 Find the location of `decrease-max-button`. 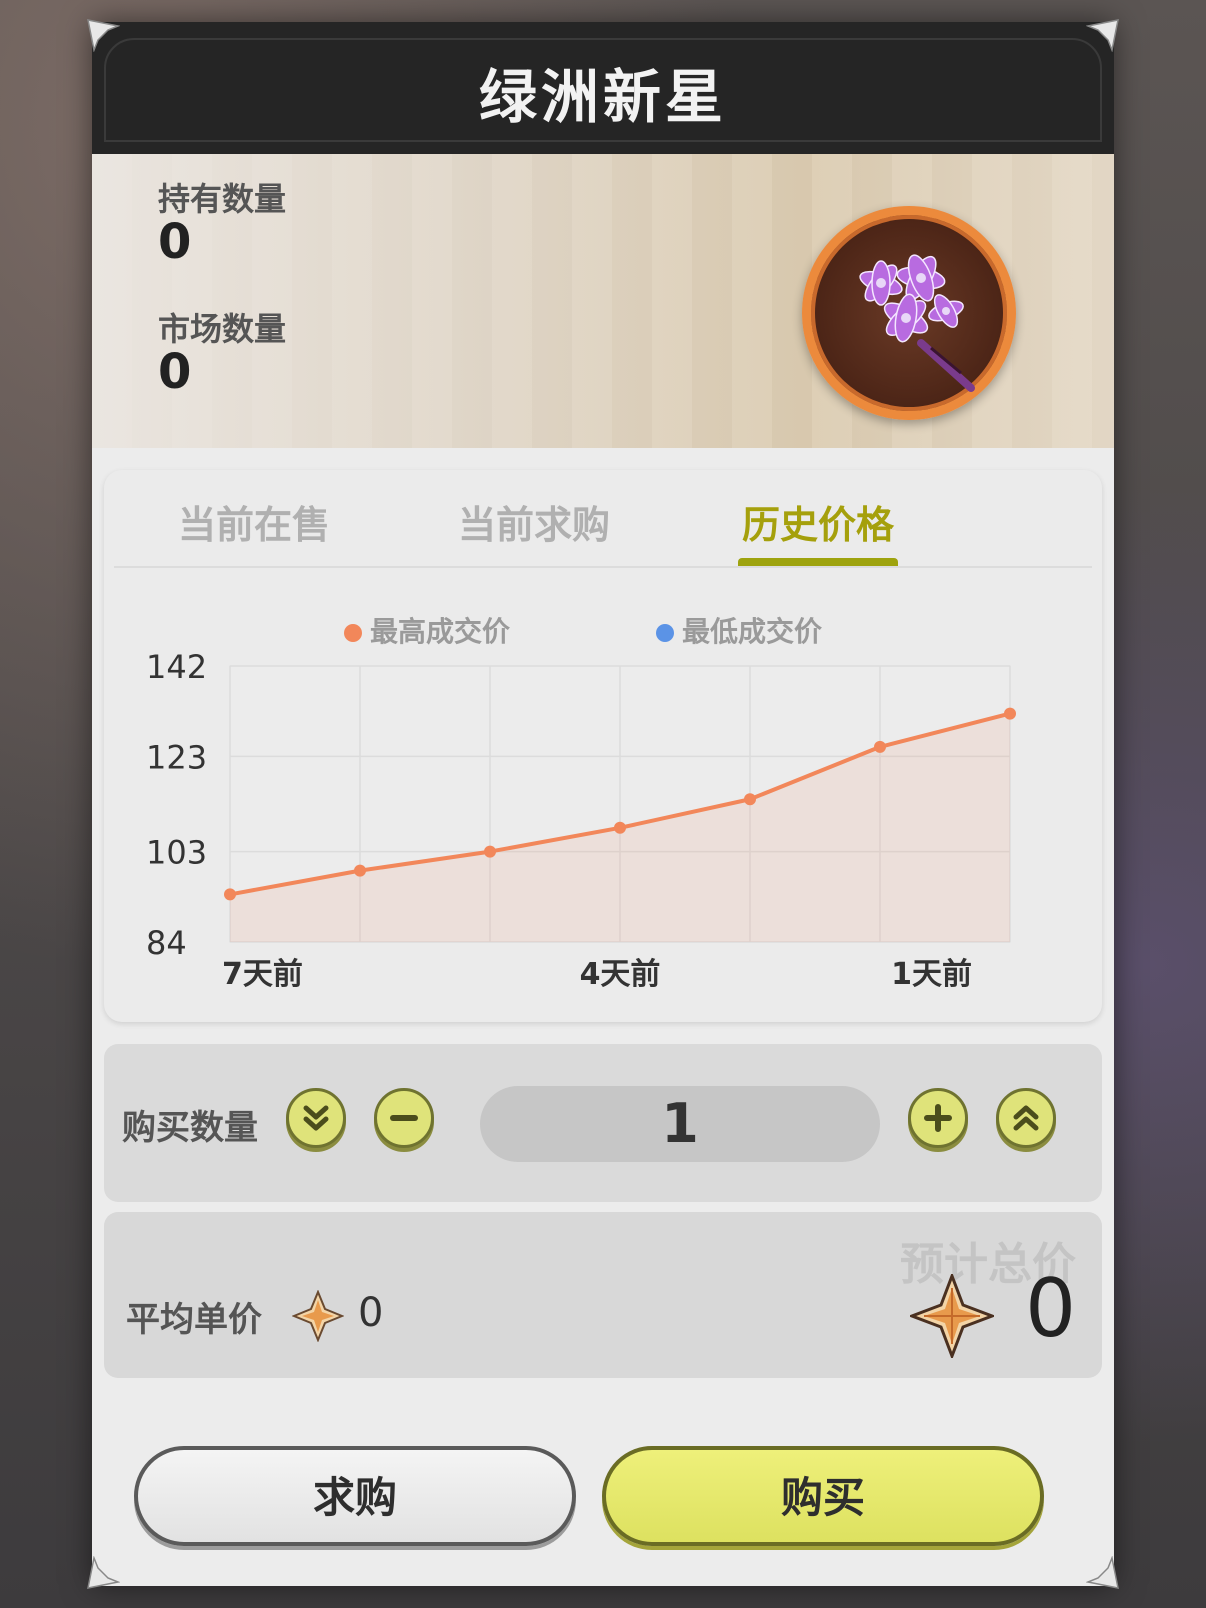

decrease-max-button is located at coordinates (316, 1118).